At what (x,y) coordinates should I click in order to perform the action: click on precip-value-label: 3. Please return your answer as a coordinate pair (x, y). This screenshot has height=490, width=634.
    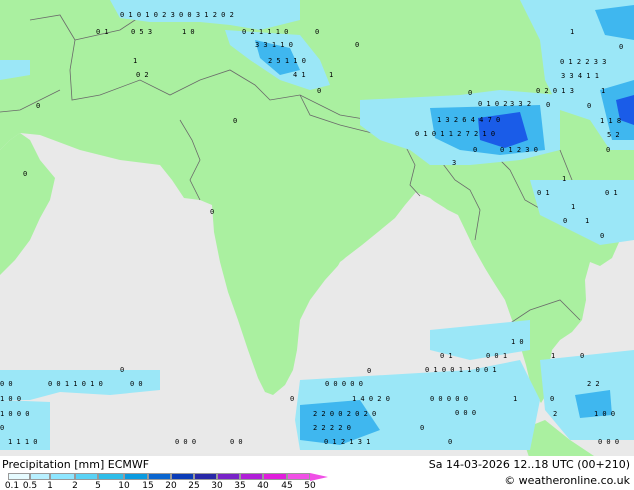
    Looking at the image, I should click on (454, 163).